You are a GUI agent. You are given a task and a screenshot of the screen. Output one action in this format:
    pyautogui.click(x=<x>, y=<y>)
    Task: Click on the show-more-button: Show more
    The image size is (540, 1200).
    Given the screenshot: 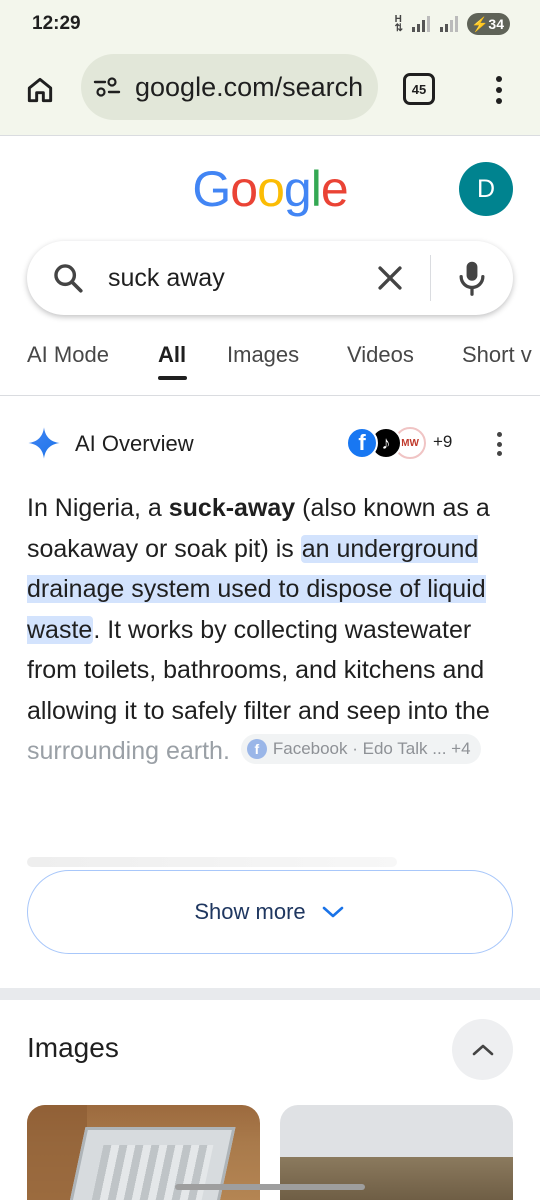 What is the action you would take?
    pyautogui.click(x=270, y=912)
    